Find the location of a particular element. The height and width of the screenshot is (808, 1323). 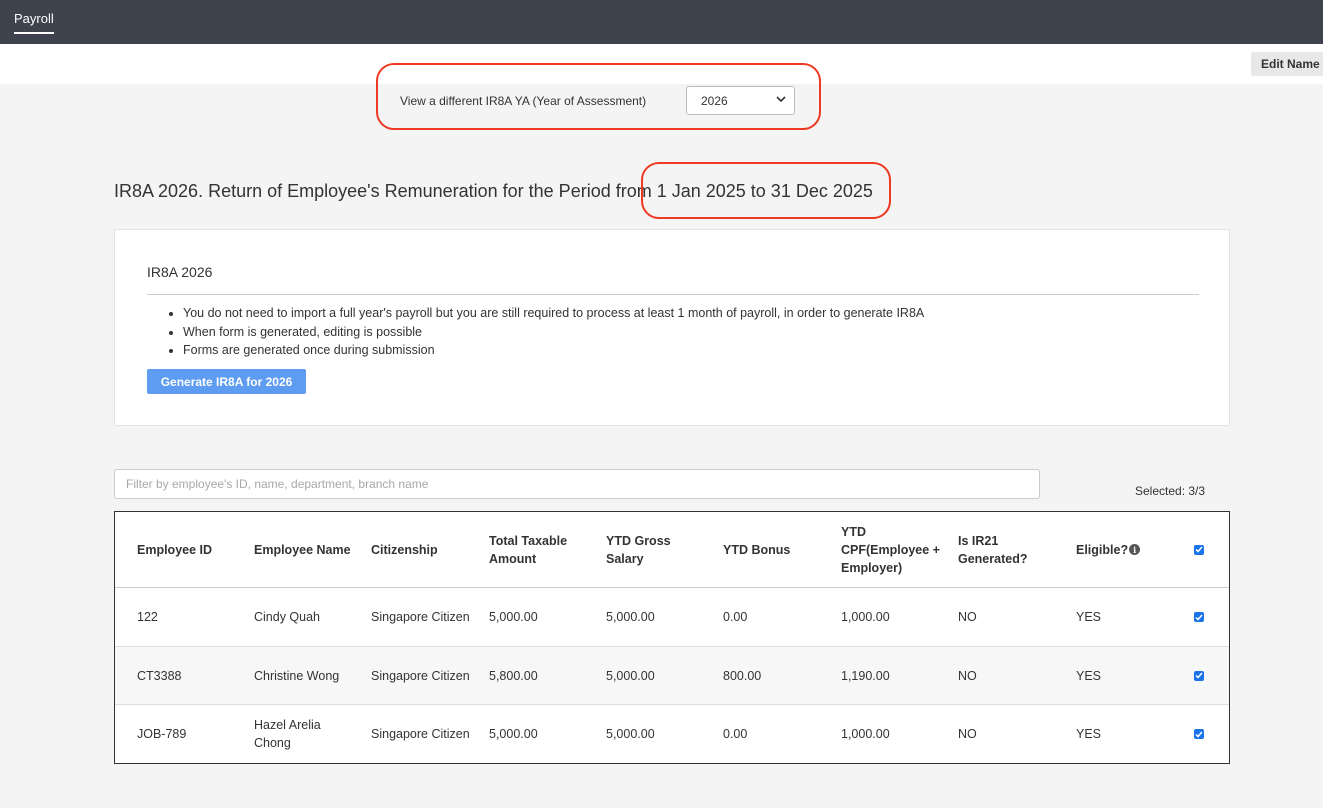

cell-employee-id: JOB-789 is located at coordinates (162, 734).